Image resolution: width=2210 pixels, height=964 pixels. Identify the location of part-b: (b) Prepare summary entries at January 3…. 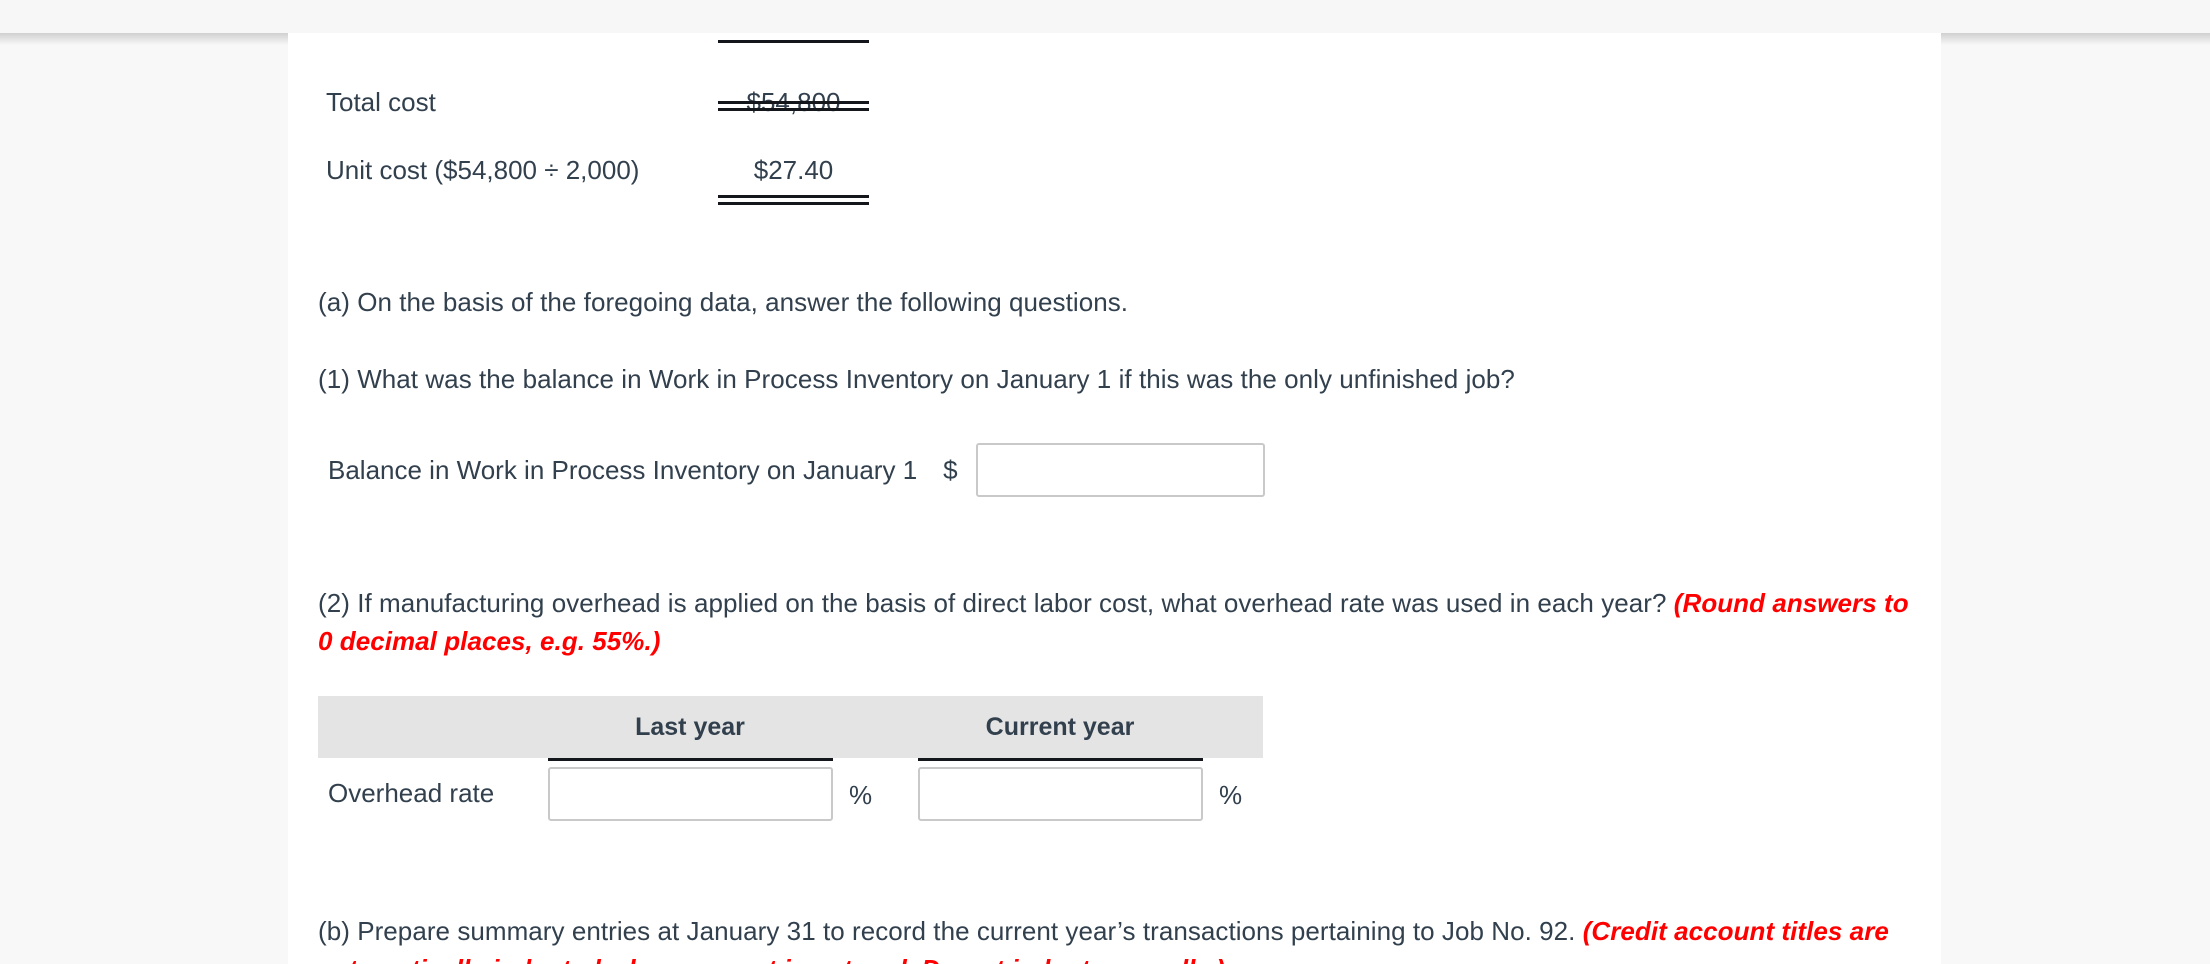
(1115, 938).